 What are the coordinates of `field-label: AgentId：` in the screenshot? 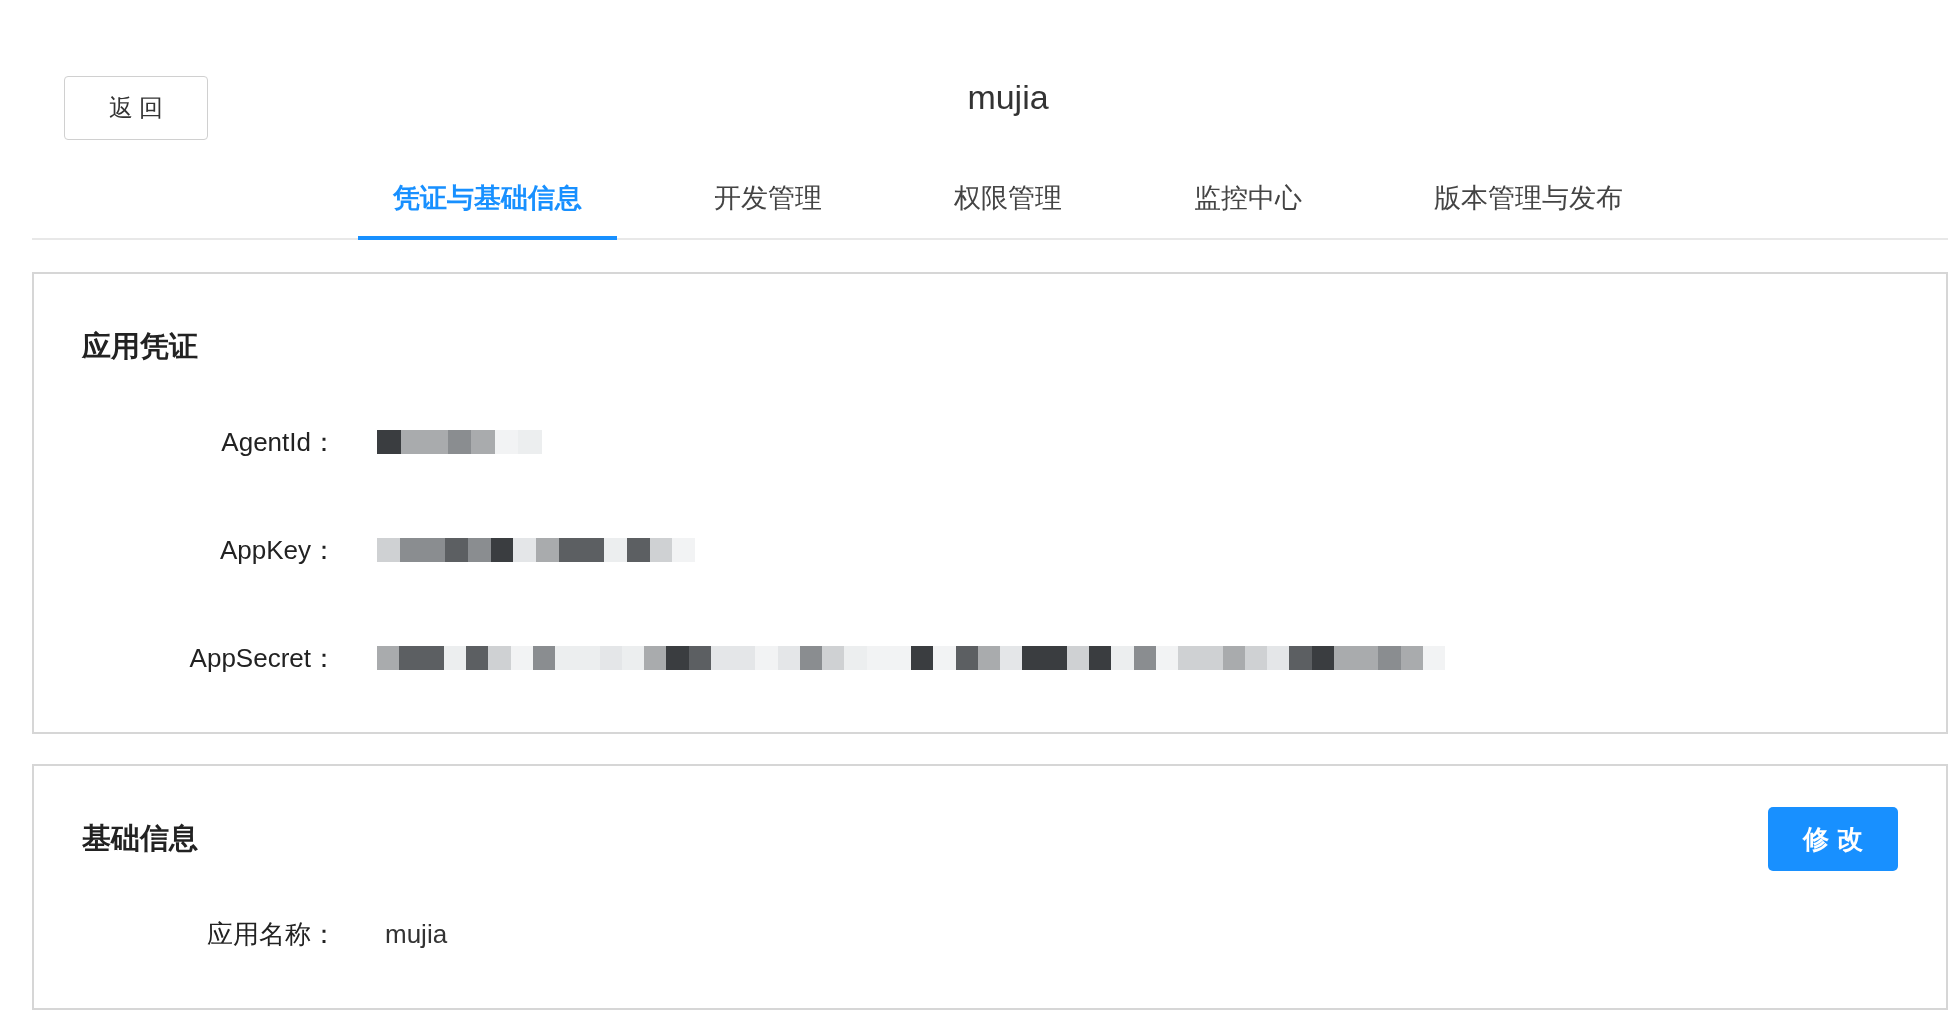 It's located at (278, 442).